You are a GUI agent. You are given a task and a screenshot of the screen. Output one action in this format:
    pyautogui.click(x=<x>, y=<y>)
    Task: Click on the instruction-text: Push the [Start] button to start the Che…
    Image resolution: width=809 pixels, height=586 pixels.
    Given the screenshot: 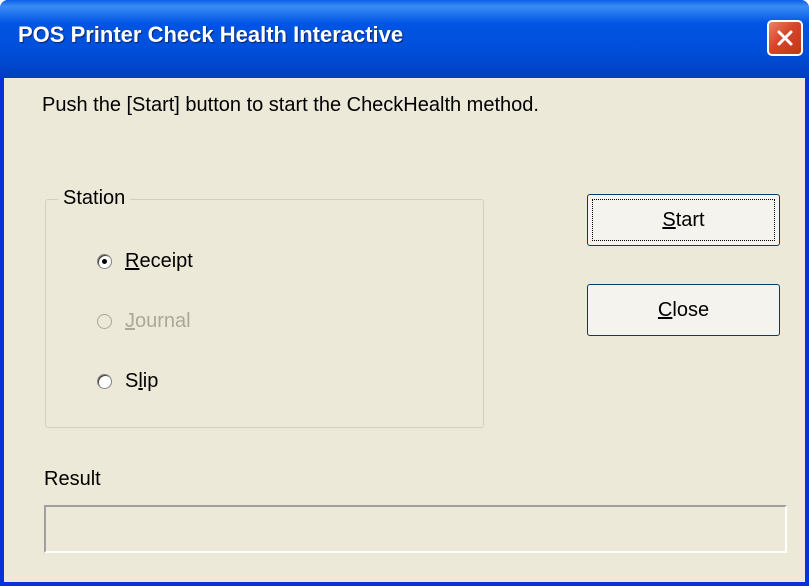 What is the action you would take?
    pyautogui.click(x=290, y=105)
    